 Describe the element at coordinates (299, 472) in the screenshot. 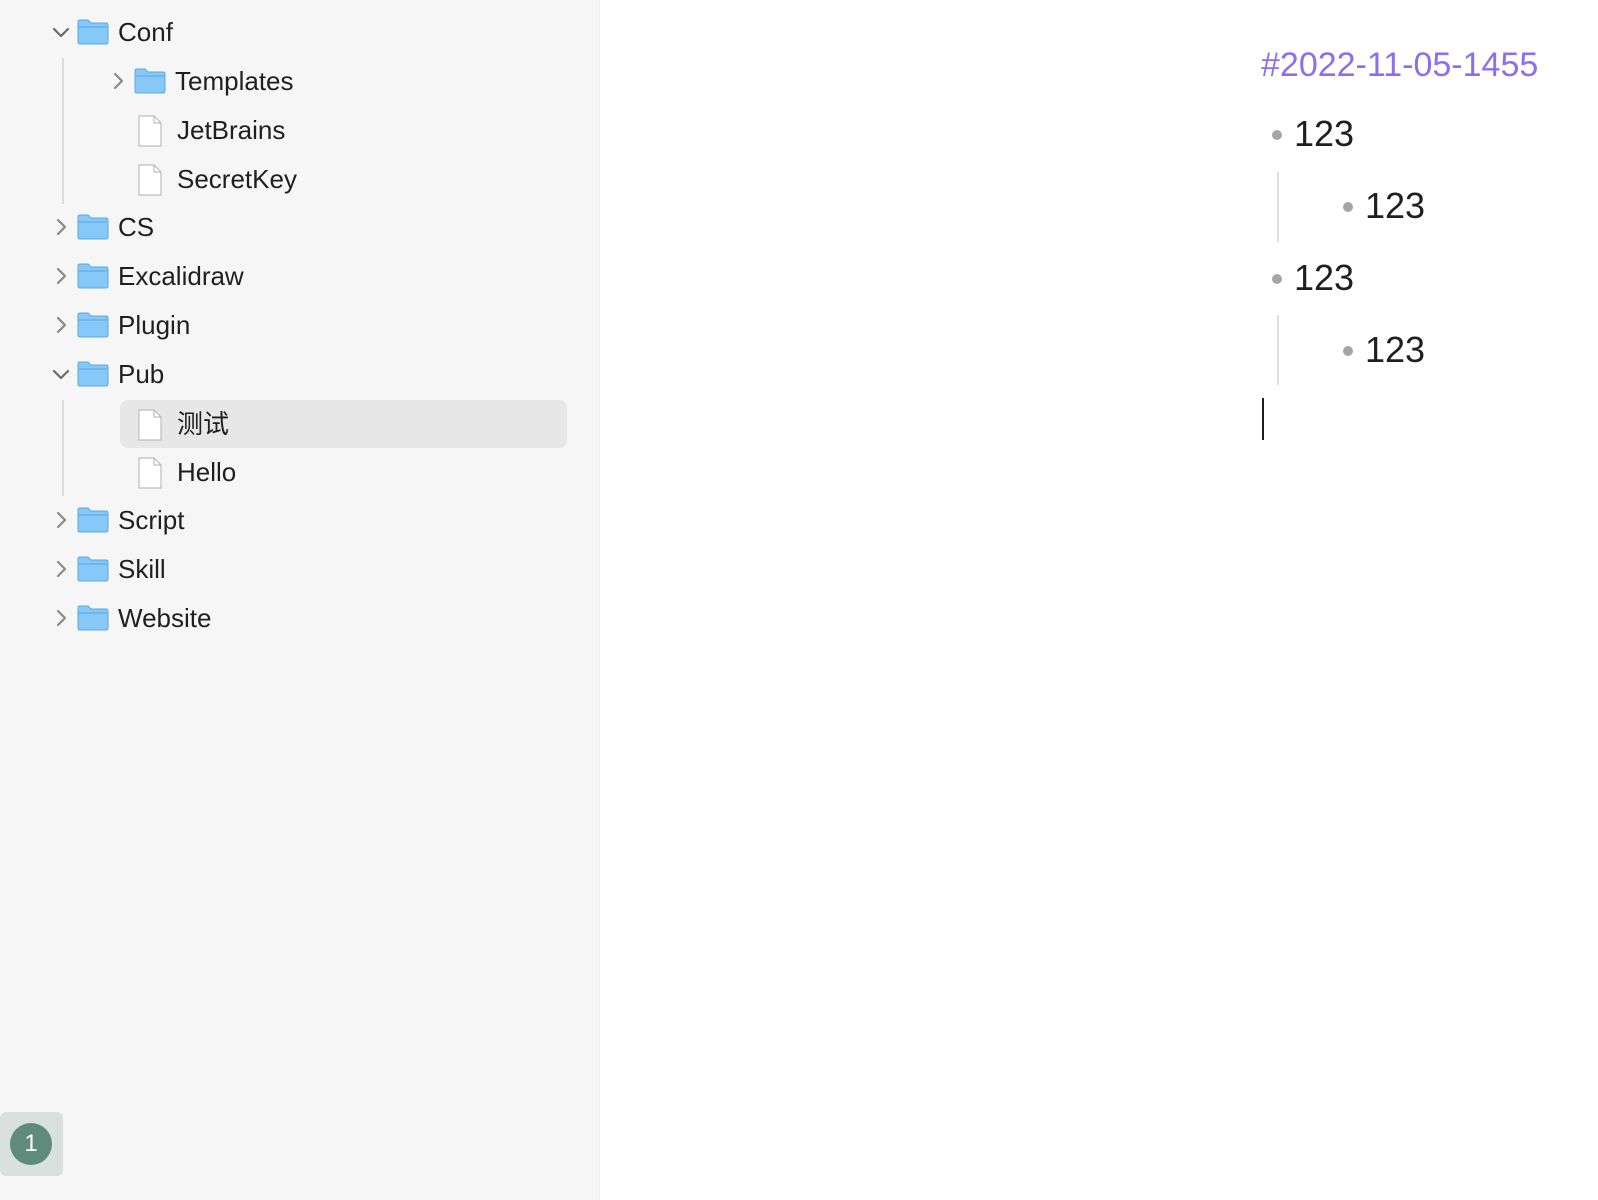

I see `tree-file-hello: Hello` at that location.